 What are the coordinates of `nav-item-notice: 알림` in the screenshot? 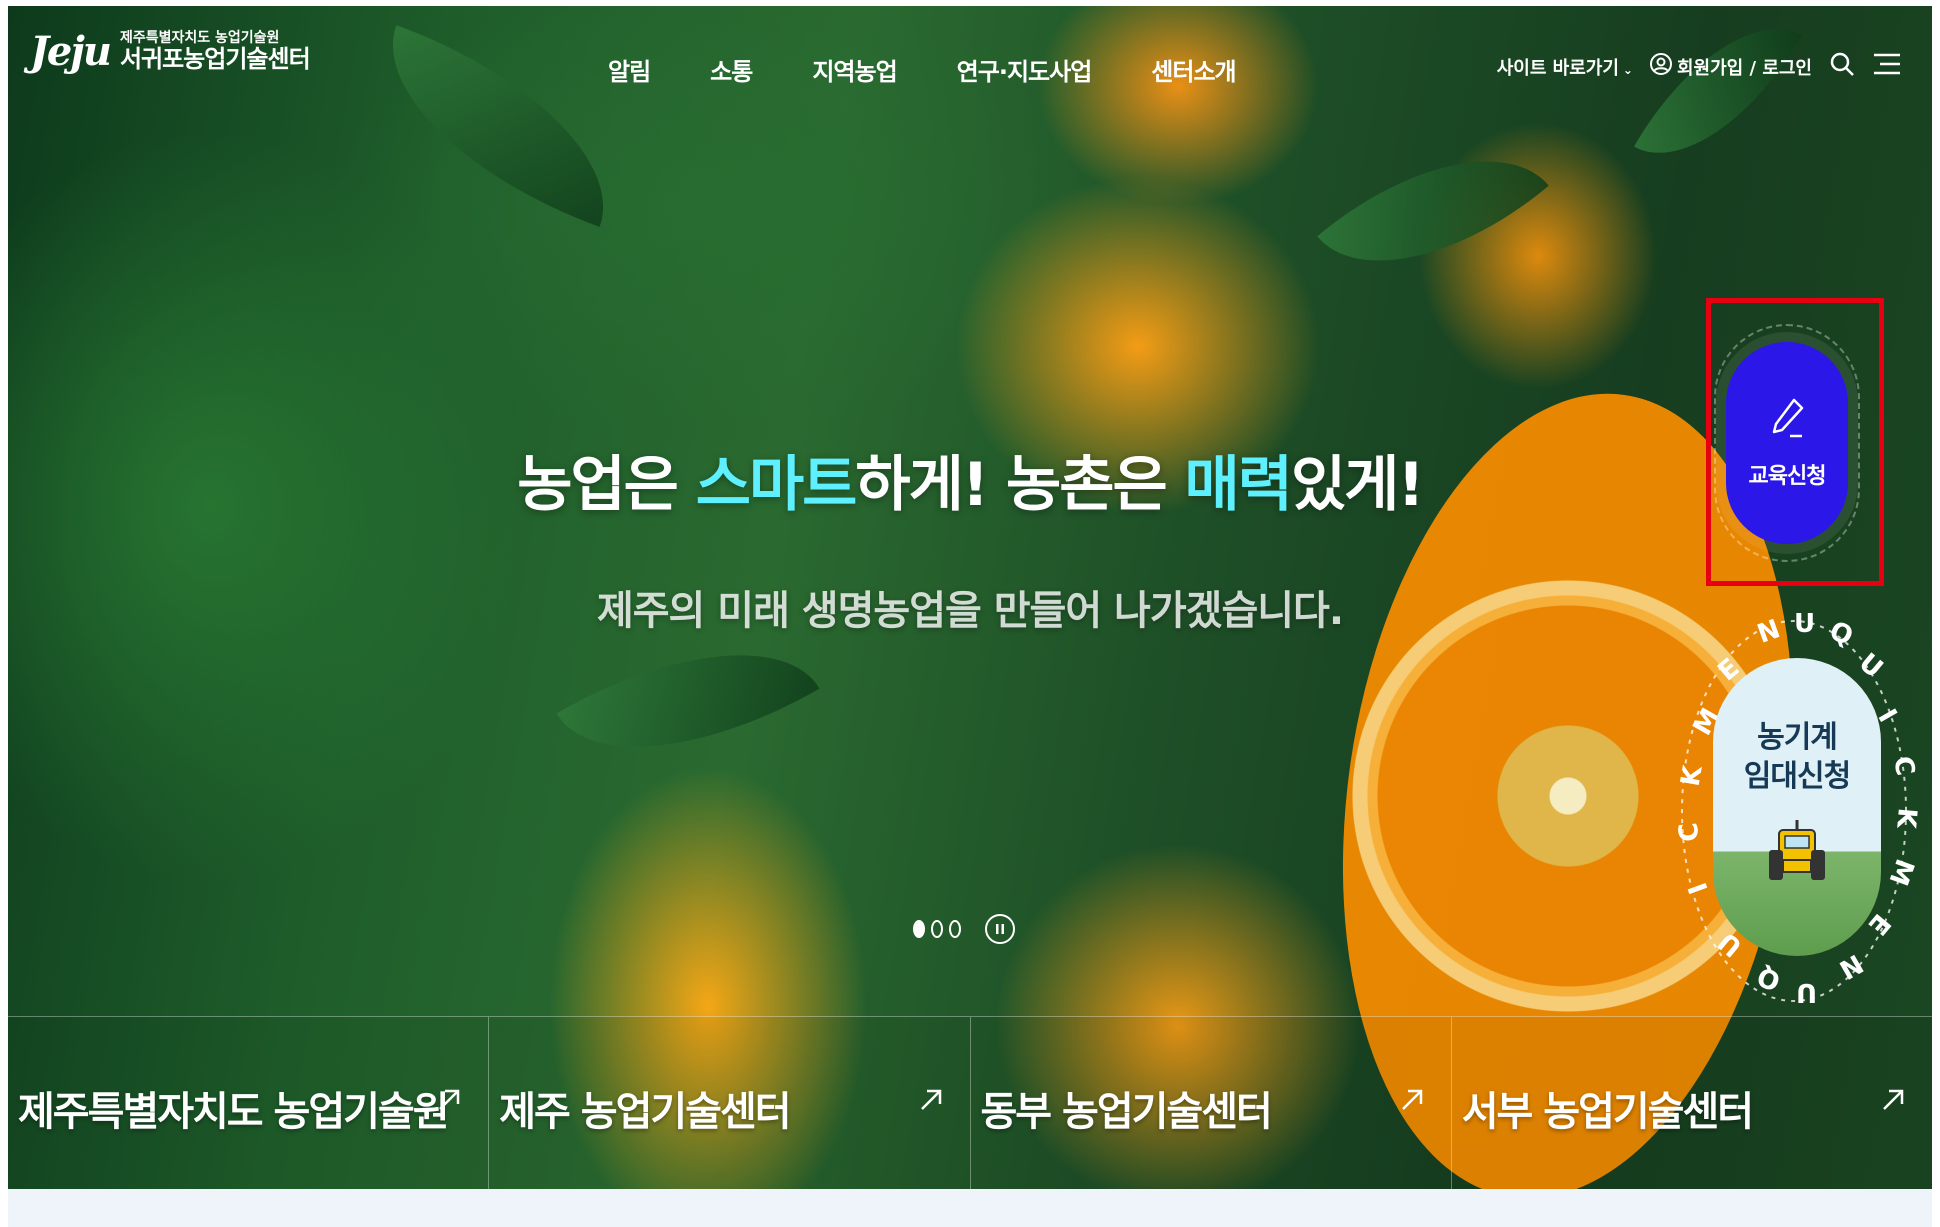 It's located at (629, 69).